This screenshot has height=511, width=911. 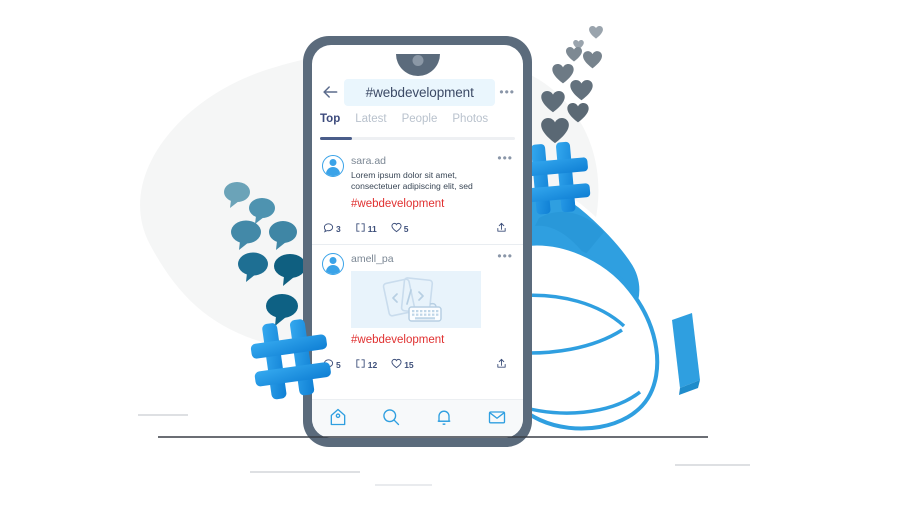 I want to click on decorative-lines, so click(x=444, y=450).